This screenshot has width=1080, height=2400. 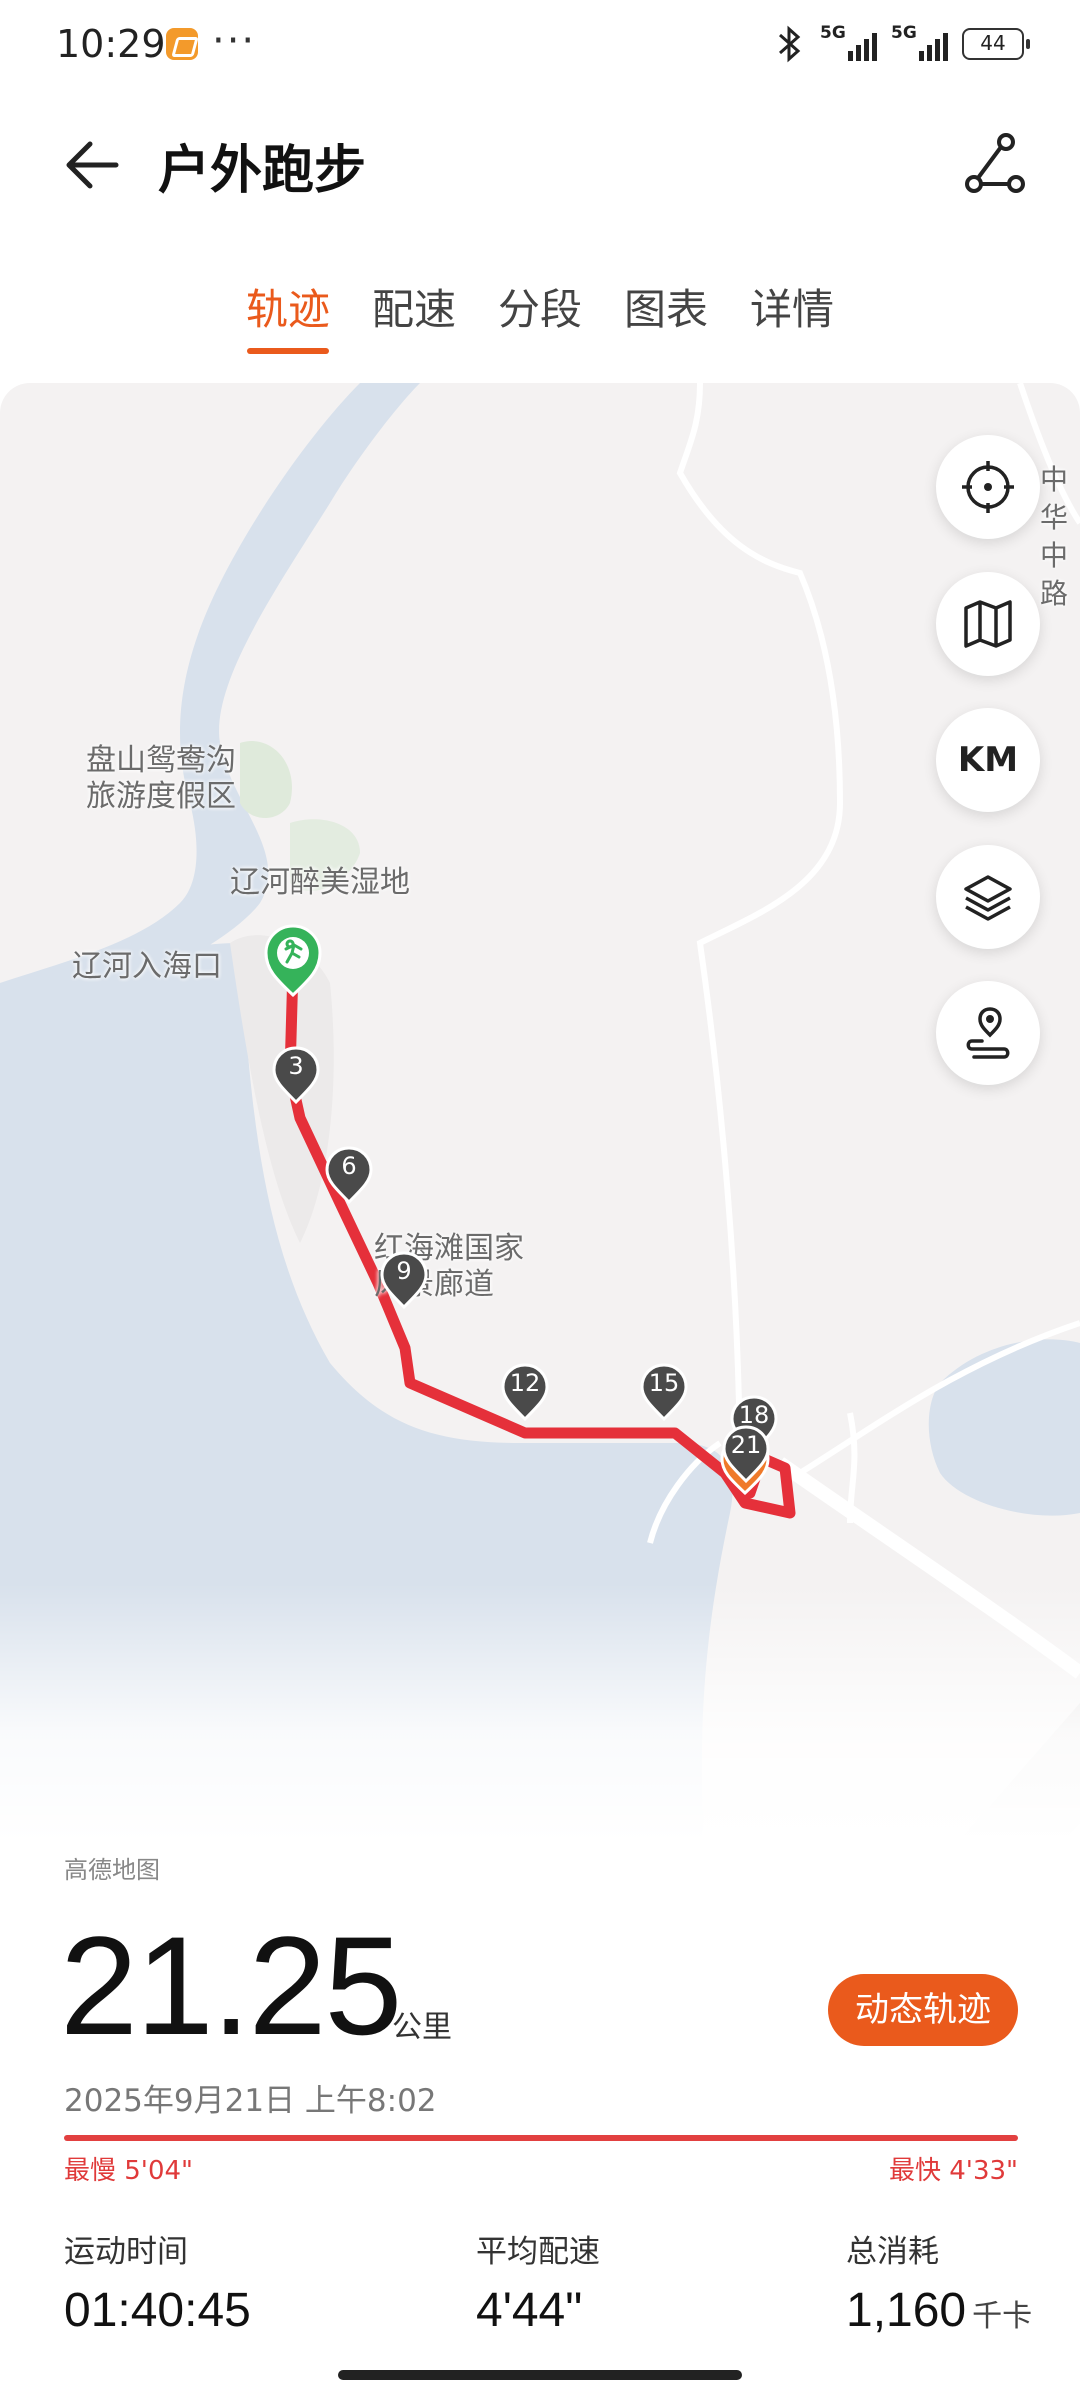 I want to click on page-title: 户外跑步, so click(x=262, y=171).